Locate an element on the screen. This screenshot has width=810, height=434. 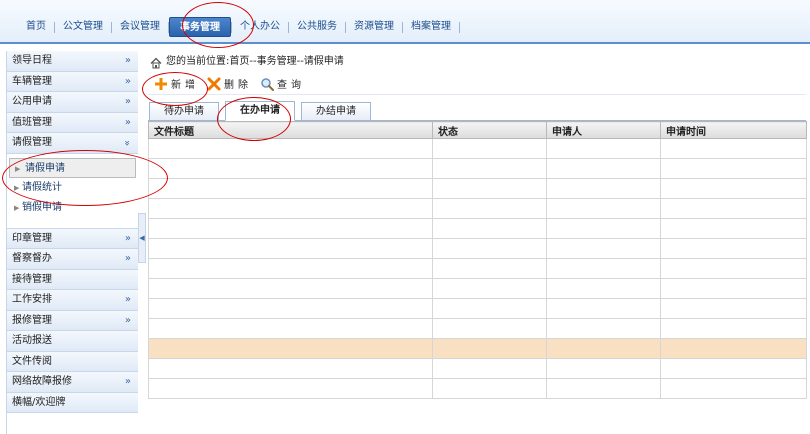
sidebar-item-network-fault-repair: 网络故障报修 » is located at coordinates (72, 382).